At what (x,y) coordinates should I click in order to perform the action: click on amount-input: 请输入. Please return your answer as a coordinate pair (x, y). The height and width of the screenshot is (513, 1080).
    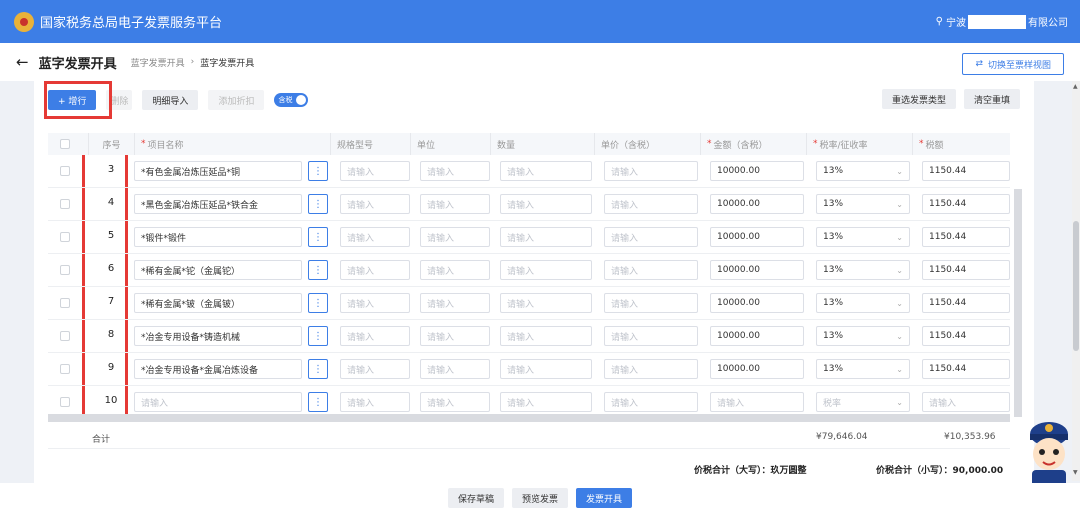
    Looking at the image, I should click on (757, 402).